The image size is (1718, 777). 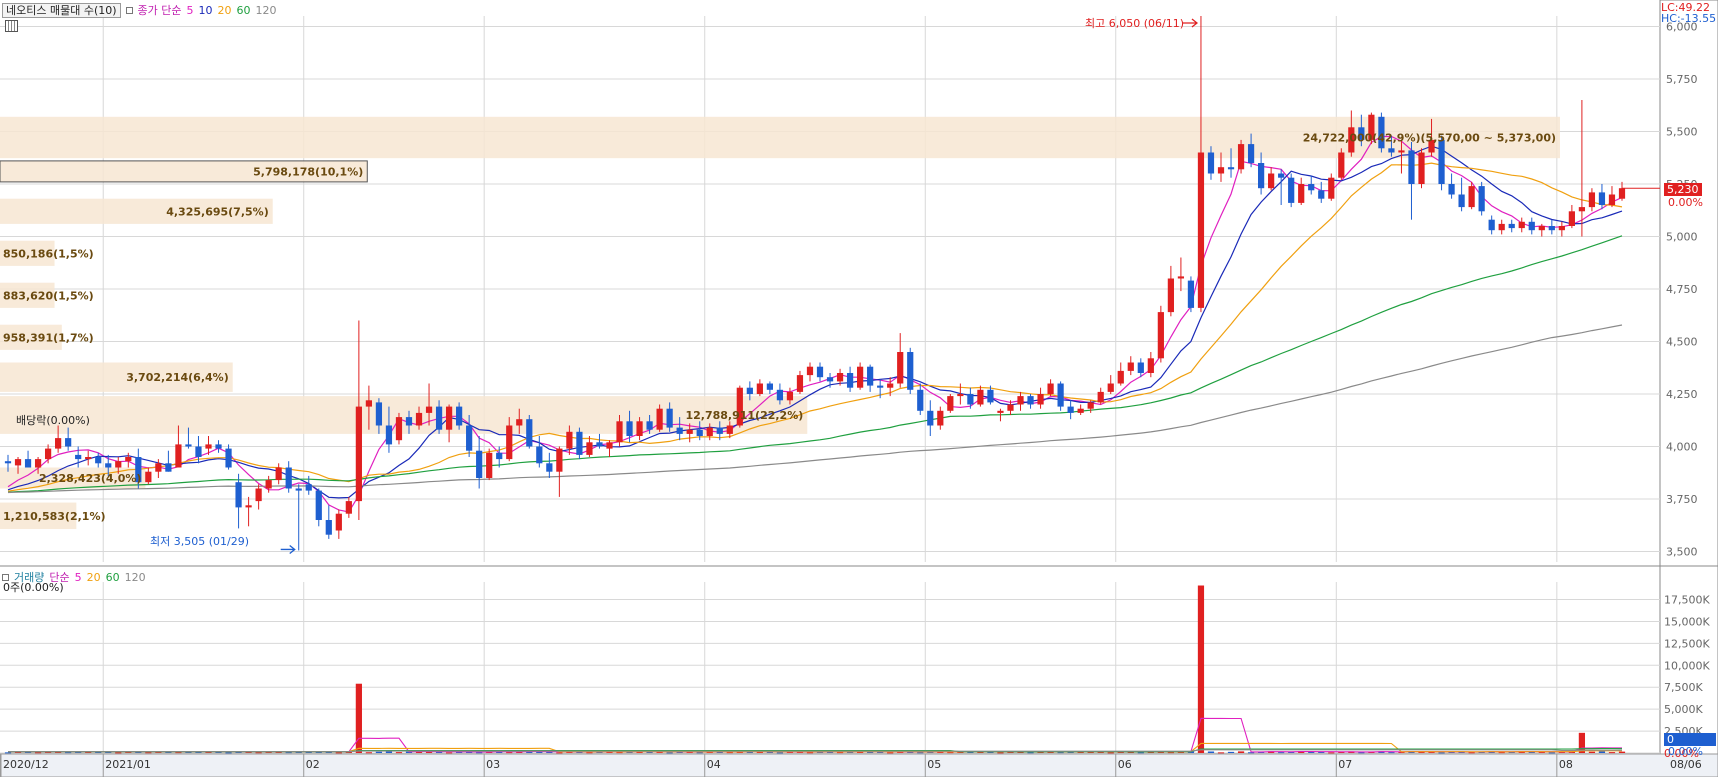 What do you see at coordinates (112, 577) in the screenshot?
I see `vma60-legend: 60` at bounding box center [112, 577].